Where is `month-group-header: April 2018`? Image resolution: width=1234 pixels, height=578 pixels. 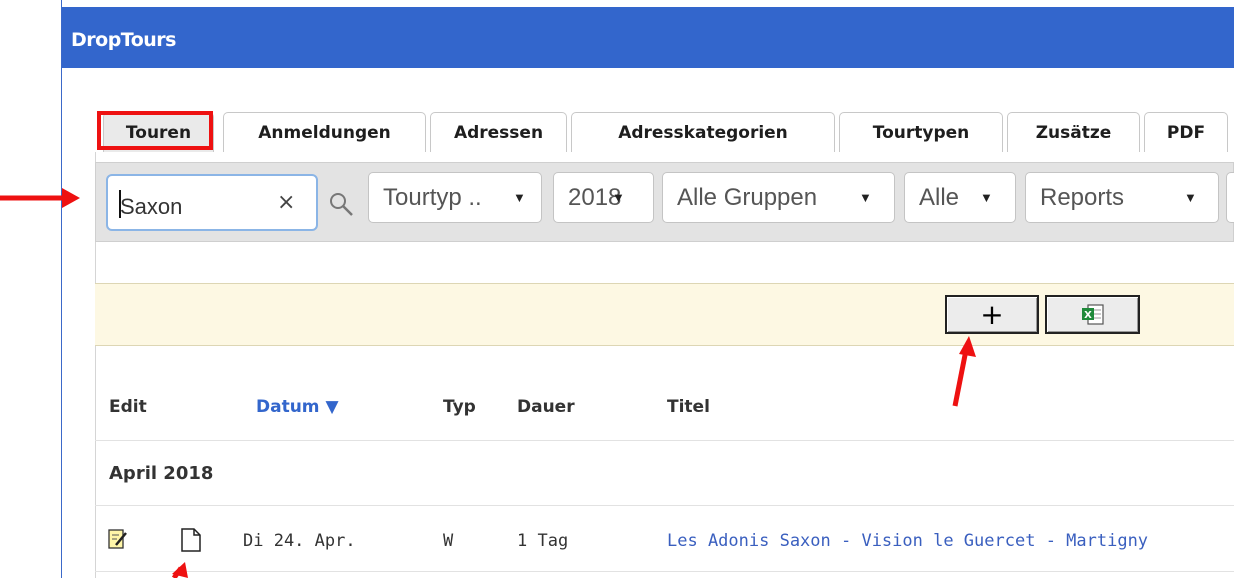 month-group-header: April 2018 is located at coordinates (161, 473).